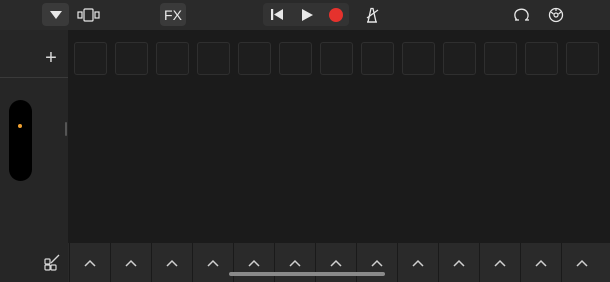 The height and width of the screenshot is (282, 610). I want to click on edit-grid-icon, so click(52, 262).